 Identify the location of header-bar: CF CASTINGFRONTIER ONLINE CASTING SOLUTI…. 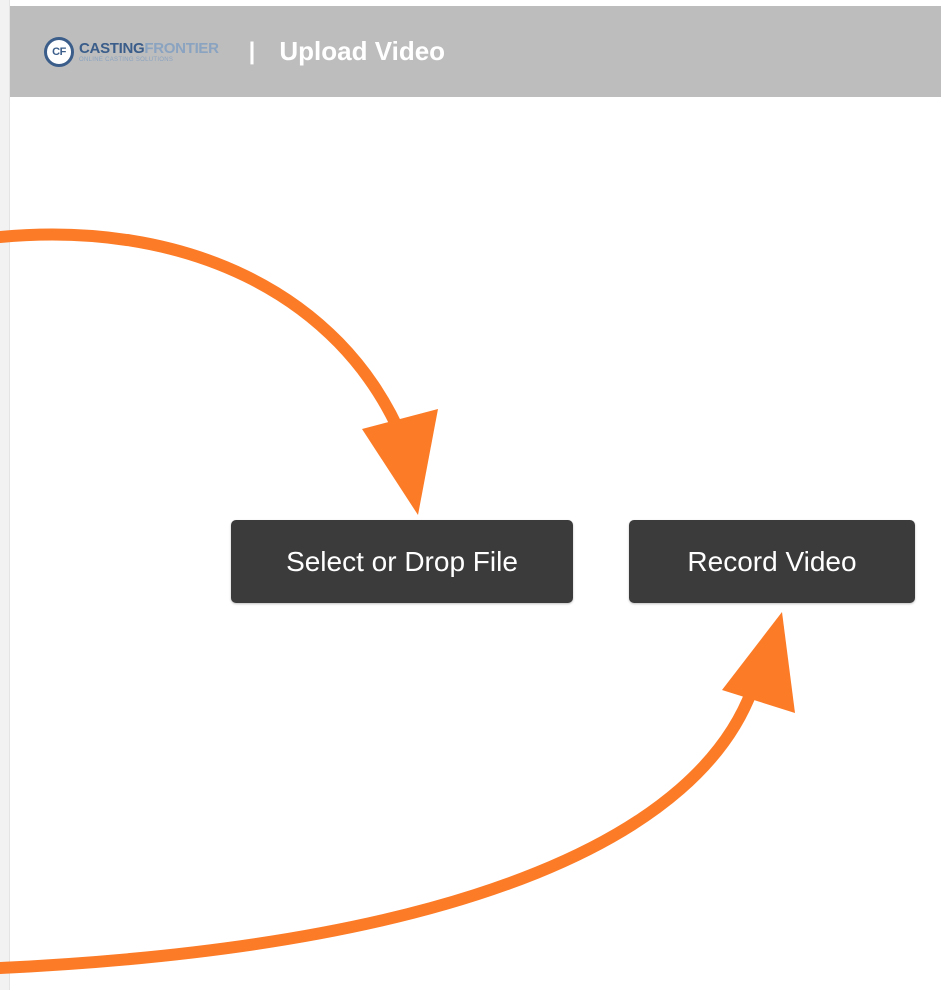
(475, 51).